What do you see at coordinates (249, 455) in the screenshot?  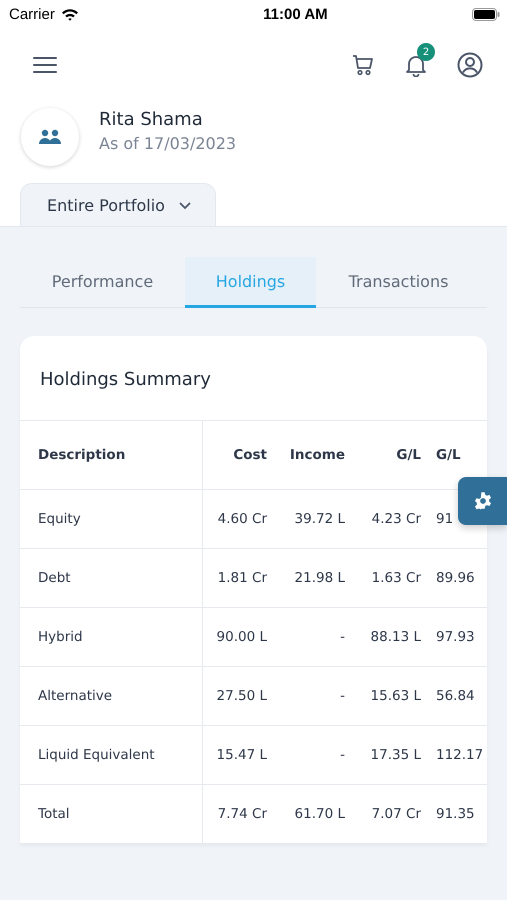 I see `column-header: Cost` at bounding box center [249, 455].